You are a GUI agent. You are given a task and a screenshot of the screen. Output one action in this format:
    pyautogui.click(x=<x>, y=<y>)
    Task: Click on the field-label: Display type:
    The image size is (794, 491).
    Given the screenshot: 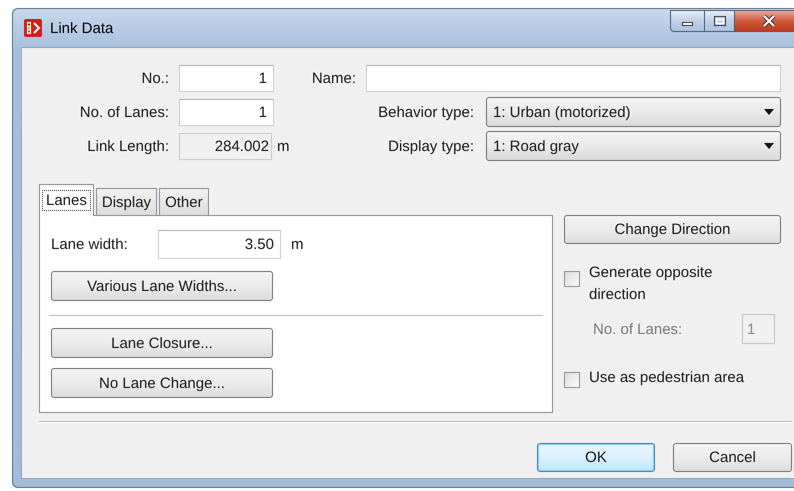 What is the action you would take?
    pyautogui.click(x=430, y=146)
    